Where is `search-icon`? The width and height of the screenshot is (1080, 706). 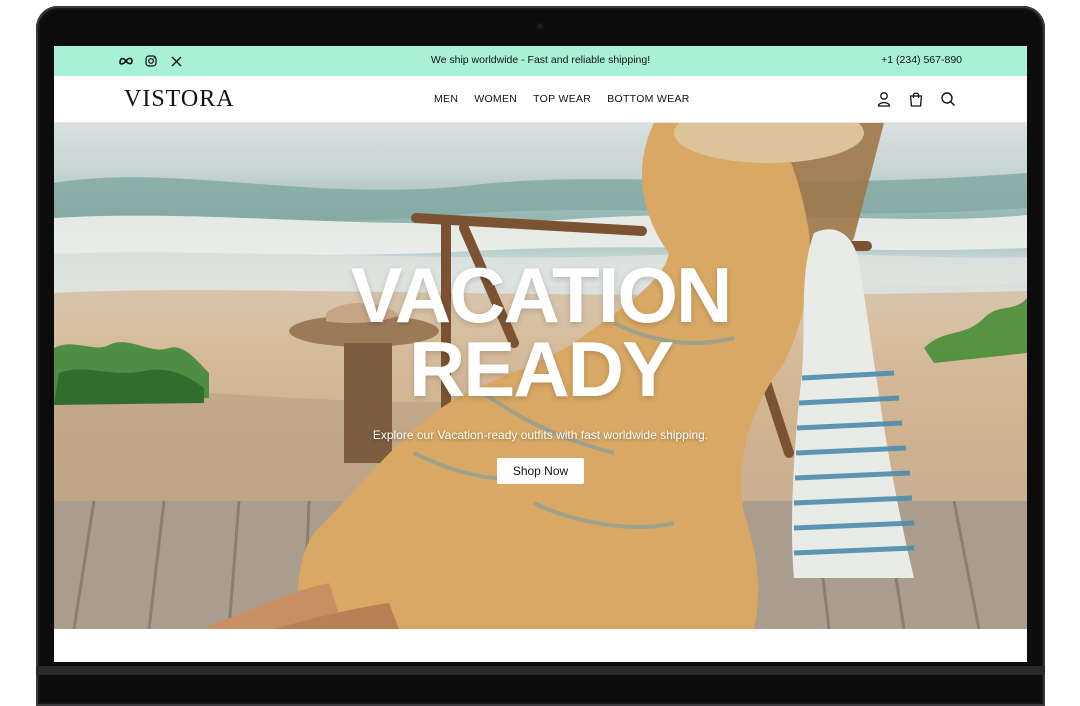 search-icon is located at coordinates (948, 99).